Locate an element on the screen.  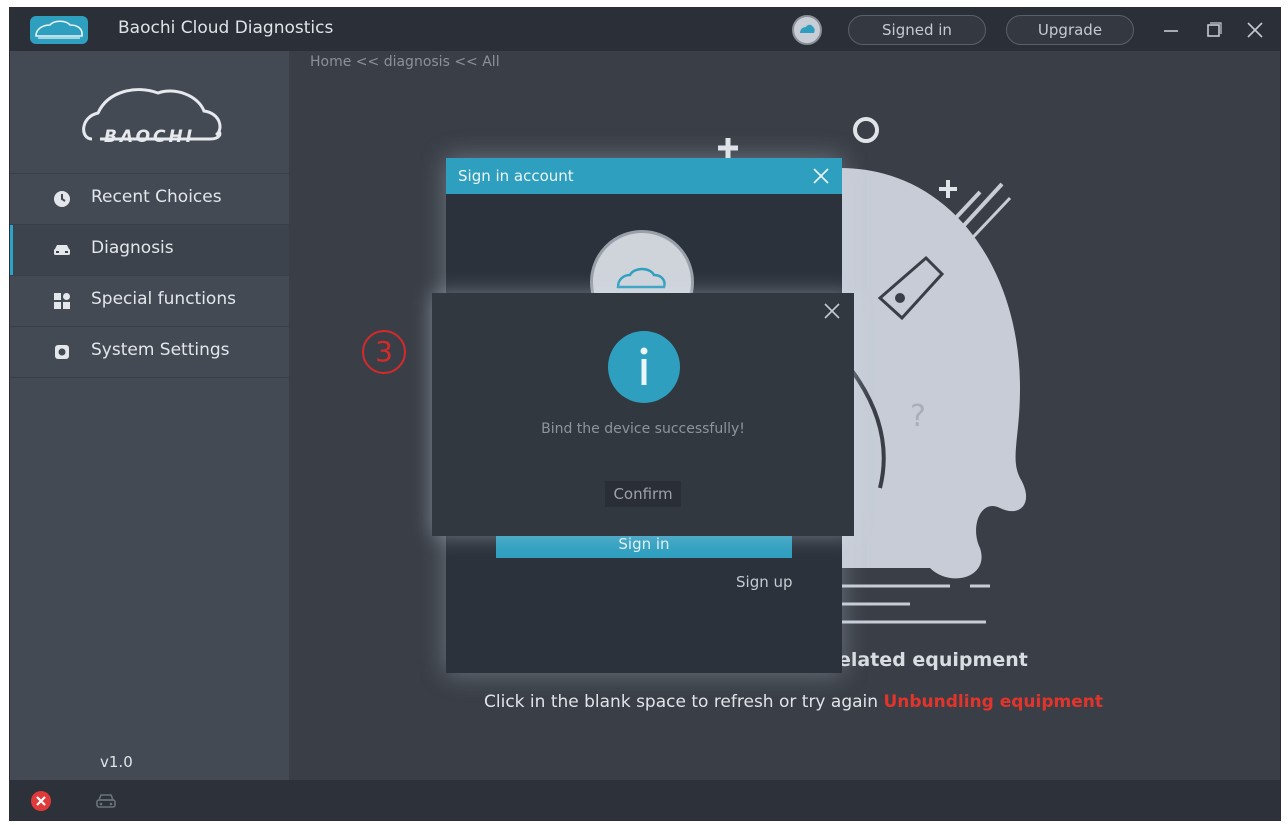
sidebar-item-recent-choices: Recent Choices is located at coordinates (149, 199).